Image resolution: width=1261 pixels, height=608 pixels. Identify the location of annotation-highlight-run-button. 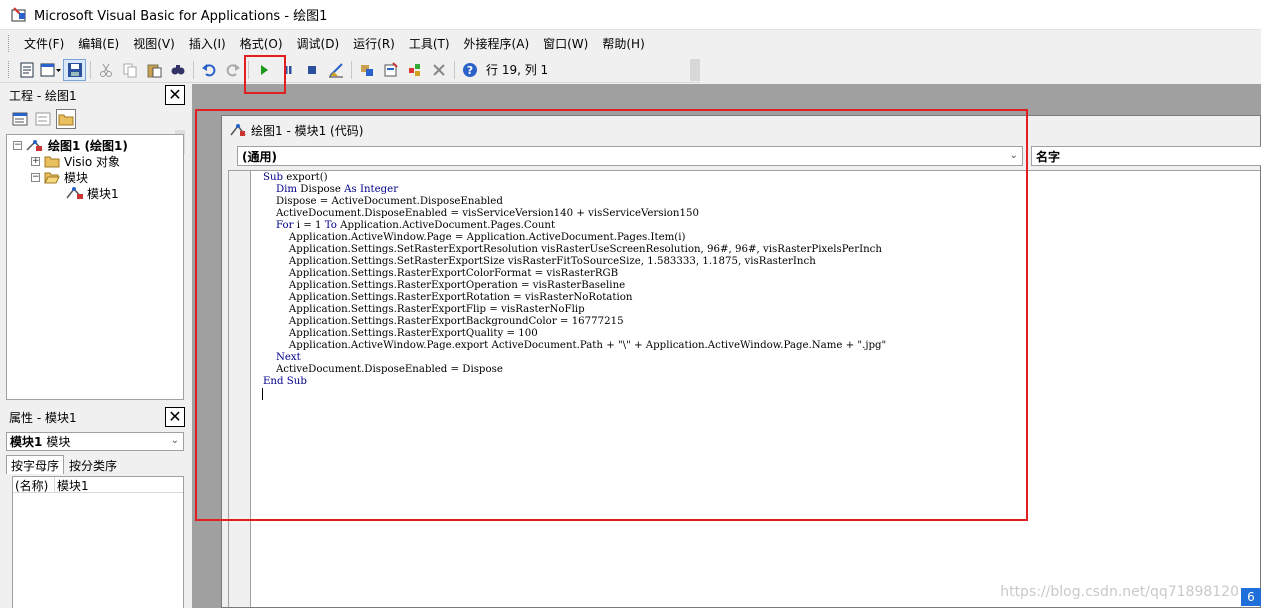
(265, 74).